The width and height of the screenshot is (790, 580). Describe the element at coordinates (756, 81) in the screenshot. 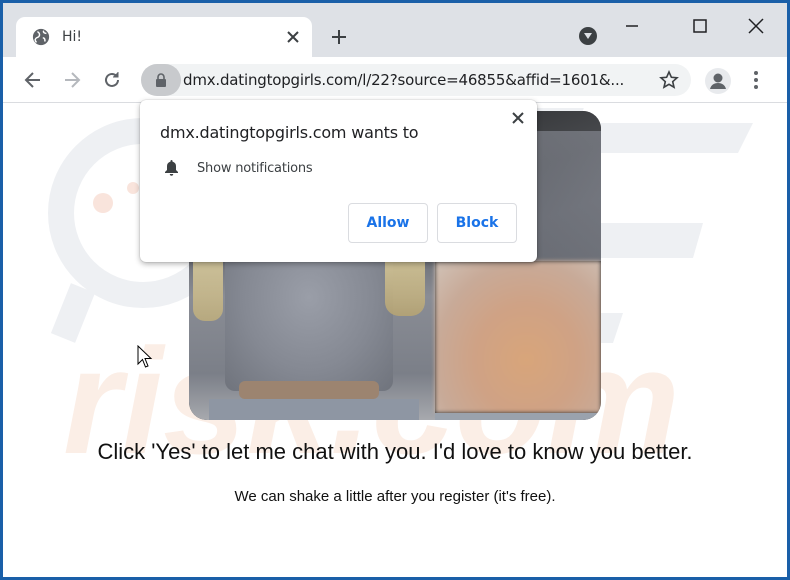

I see `kebab-menu-icon` at that location.